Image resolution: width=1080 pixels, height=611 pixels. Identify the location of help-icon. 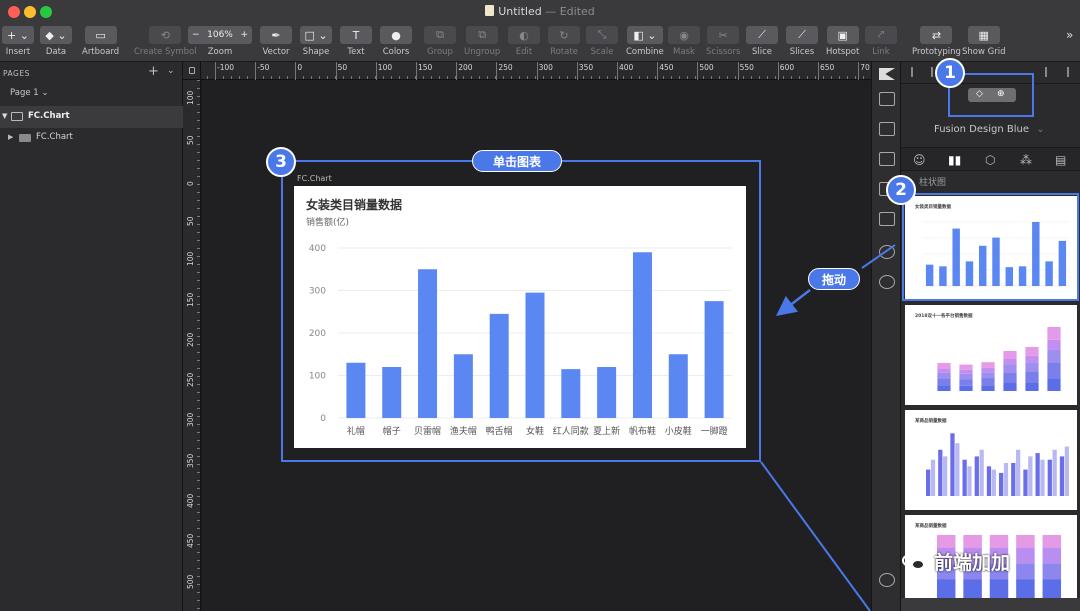
(887, 580).